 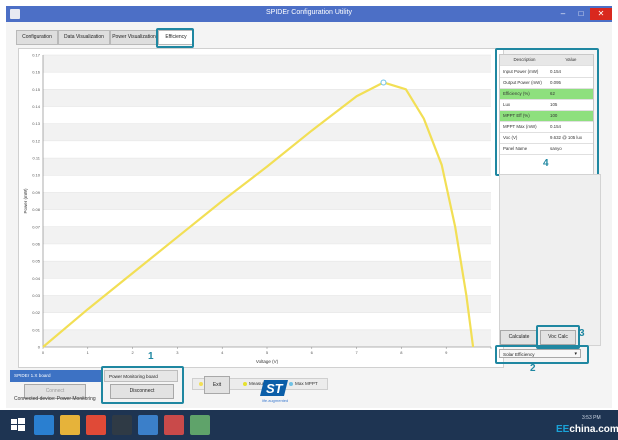 I want to click on table-highlight, so click(x=547, y=112).